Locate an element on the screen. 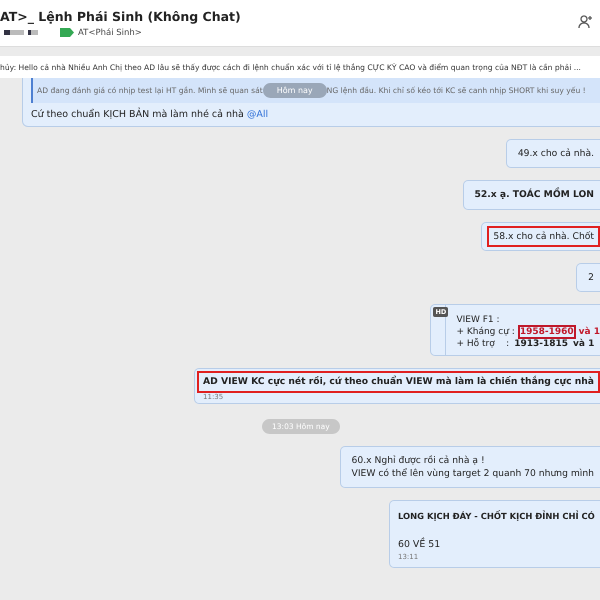 This screenshot has height=600, width=600. message-text: Cứ theo chuẩn KỊCH BẢN mà làm nhé cả nhà @All is located at coordinates (150, 114).